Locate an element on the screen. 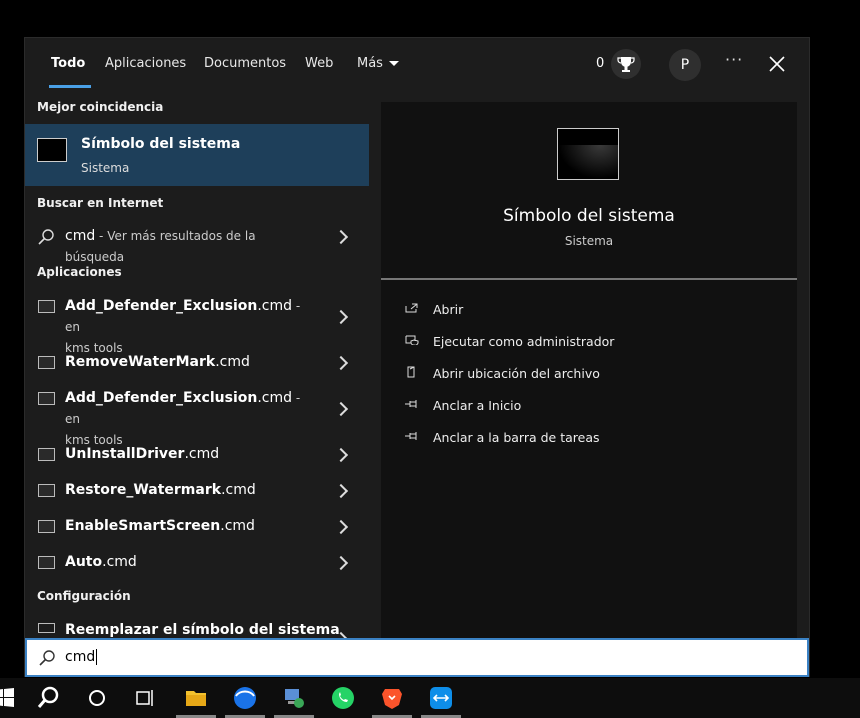 The image size is (860, 718). section-apps: Aplicaciones is located at coordinates (79, 272).